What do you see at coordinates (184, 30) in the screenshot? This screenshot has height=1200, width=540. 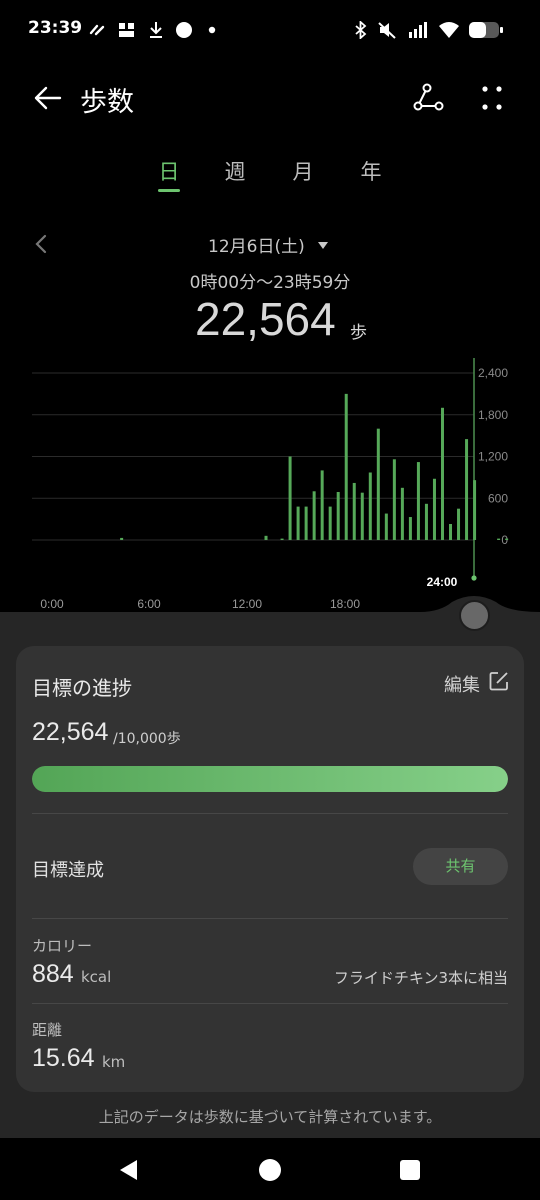 I see `circle-icon` at bounding box center [184, 30].